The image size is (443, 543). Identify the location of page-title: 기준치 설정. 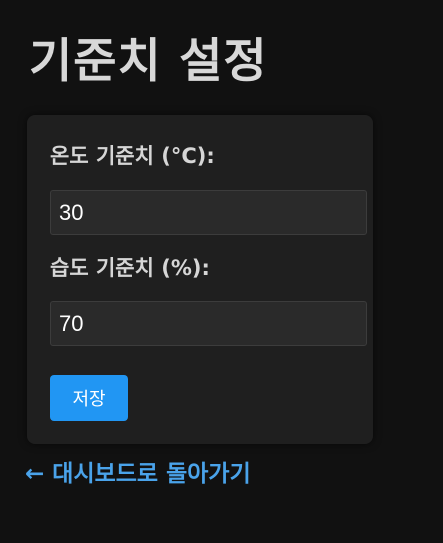
(148, 61).